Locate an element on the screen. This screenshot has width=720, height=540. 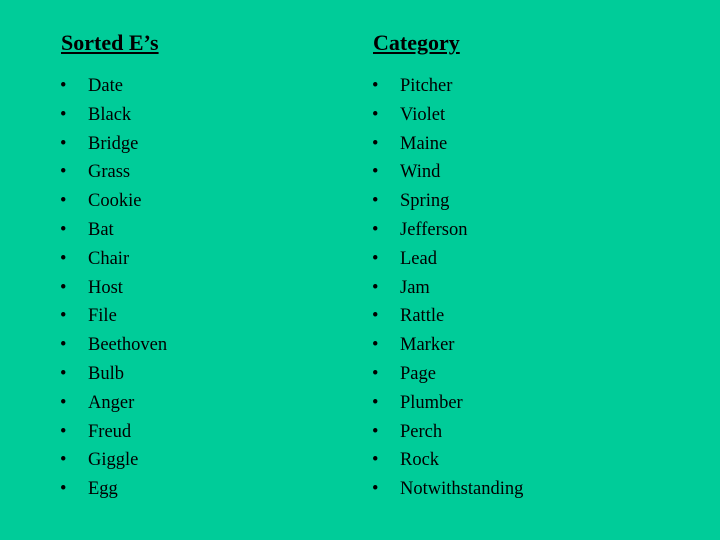
list-item-text: File is located at coordinates (102, 316).